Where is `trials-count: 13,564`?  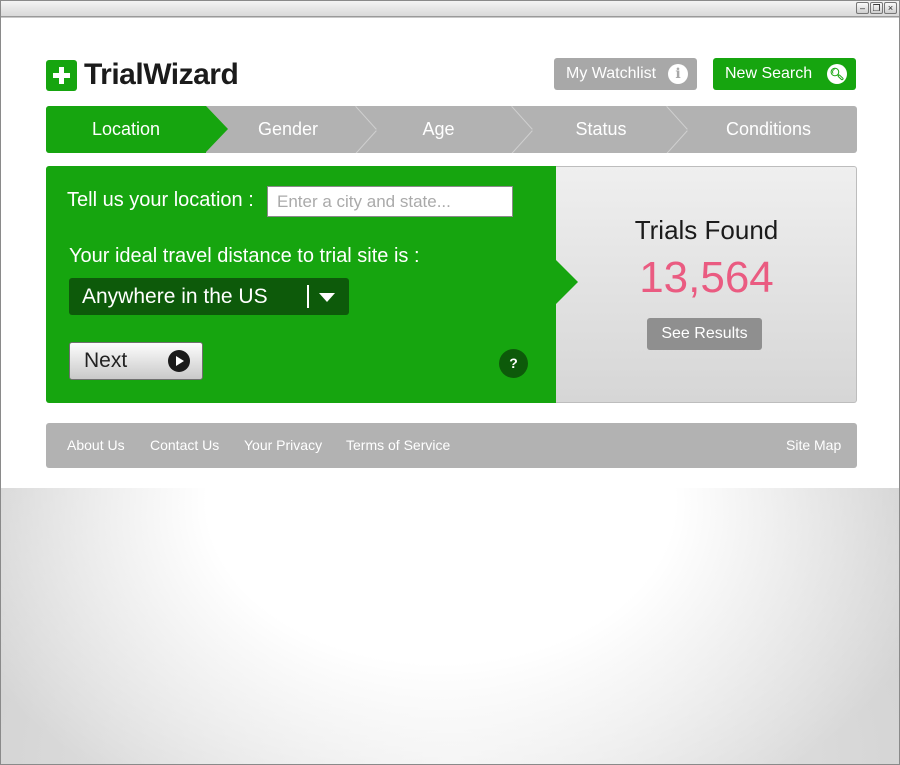 trials-count: 13,564 is located at coordinates (706, 277).